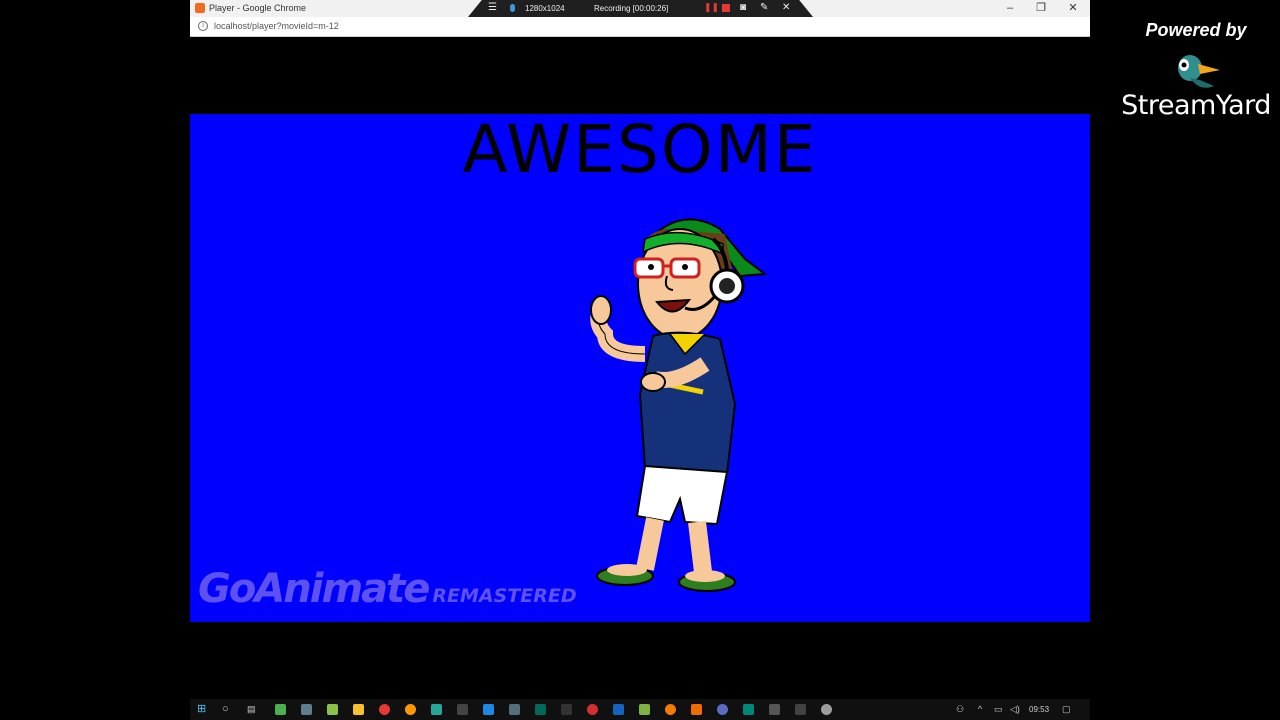  I want to click on recorder-close-icon: ✕, so click(786, 7).